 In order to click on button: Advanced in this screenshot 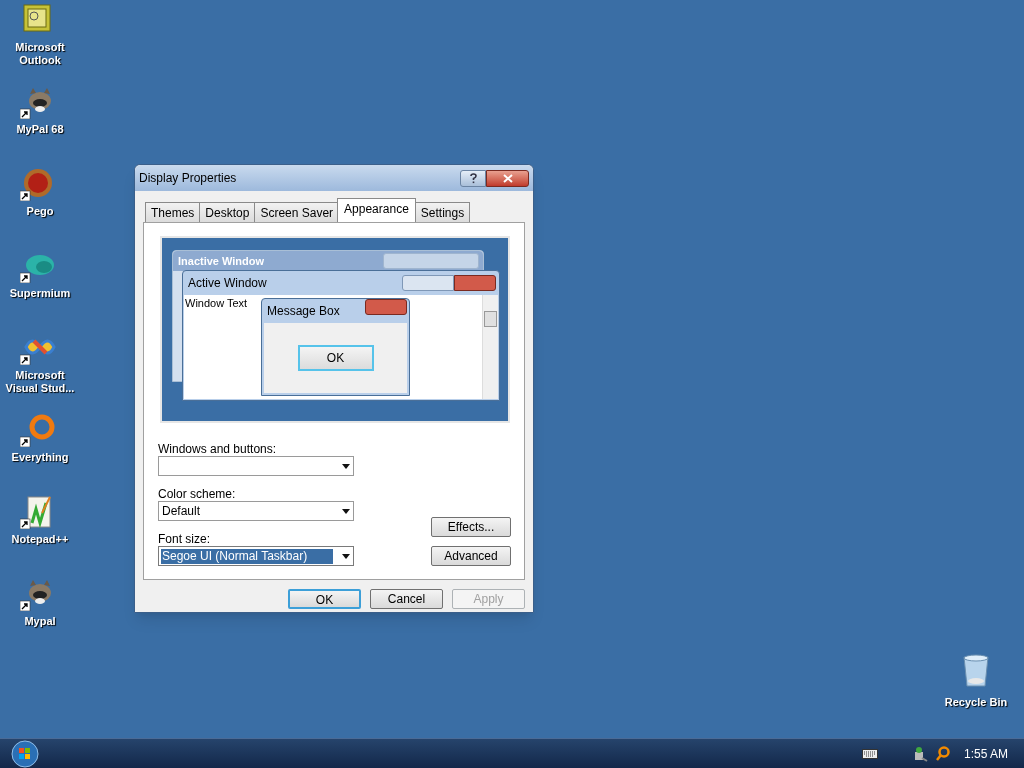, I will do `click(471, 556)`.